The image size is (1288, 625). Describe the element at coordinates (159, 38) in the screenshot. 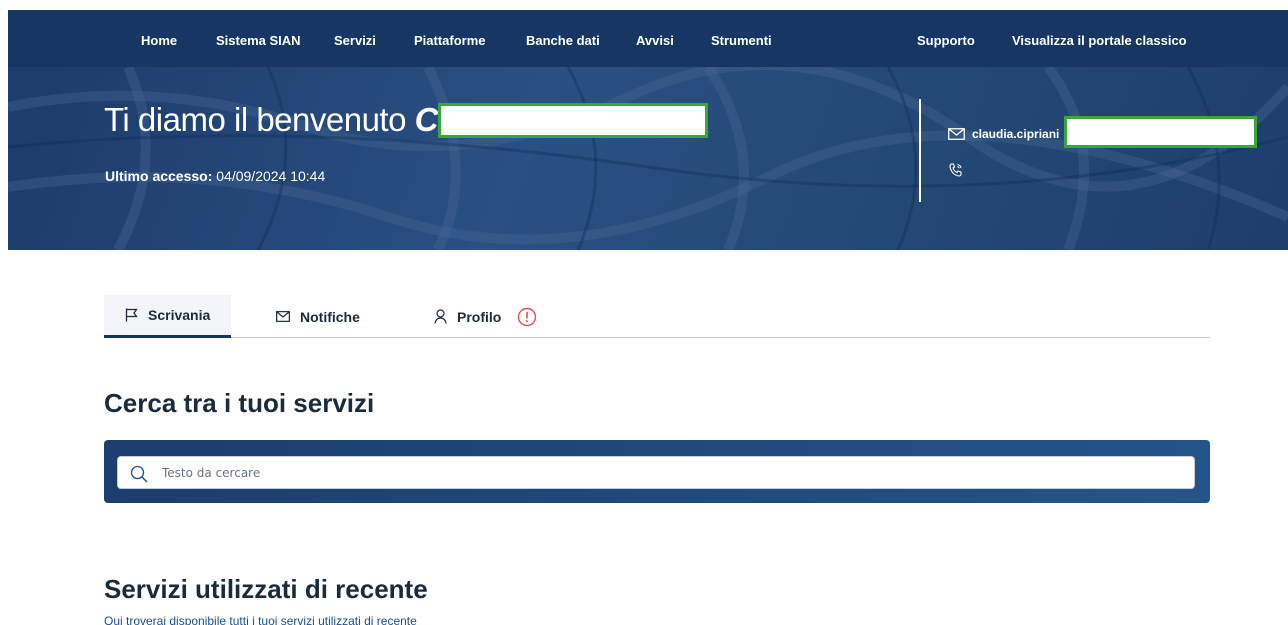

I see `nav-home: Home` at that location.